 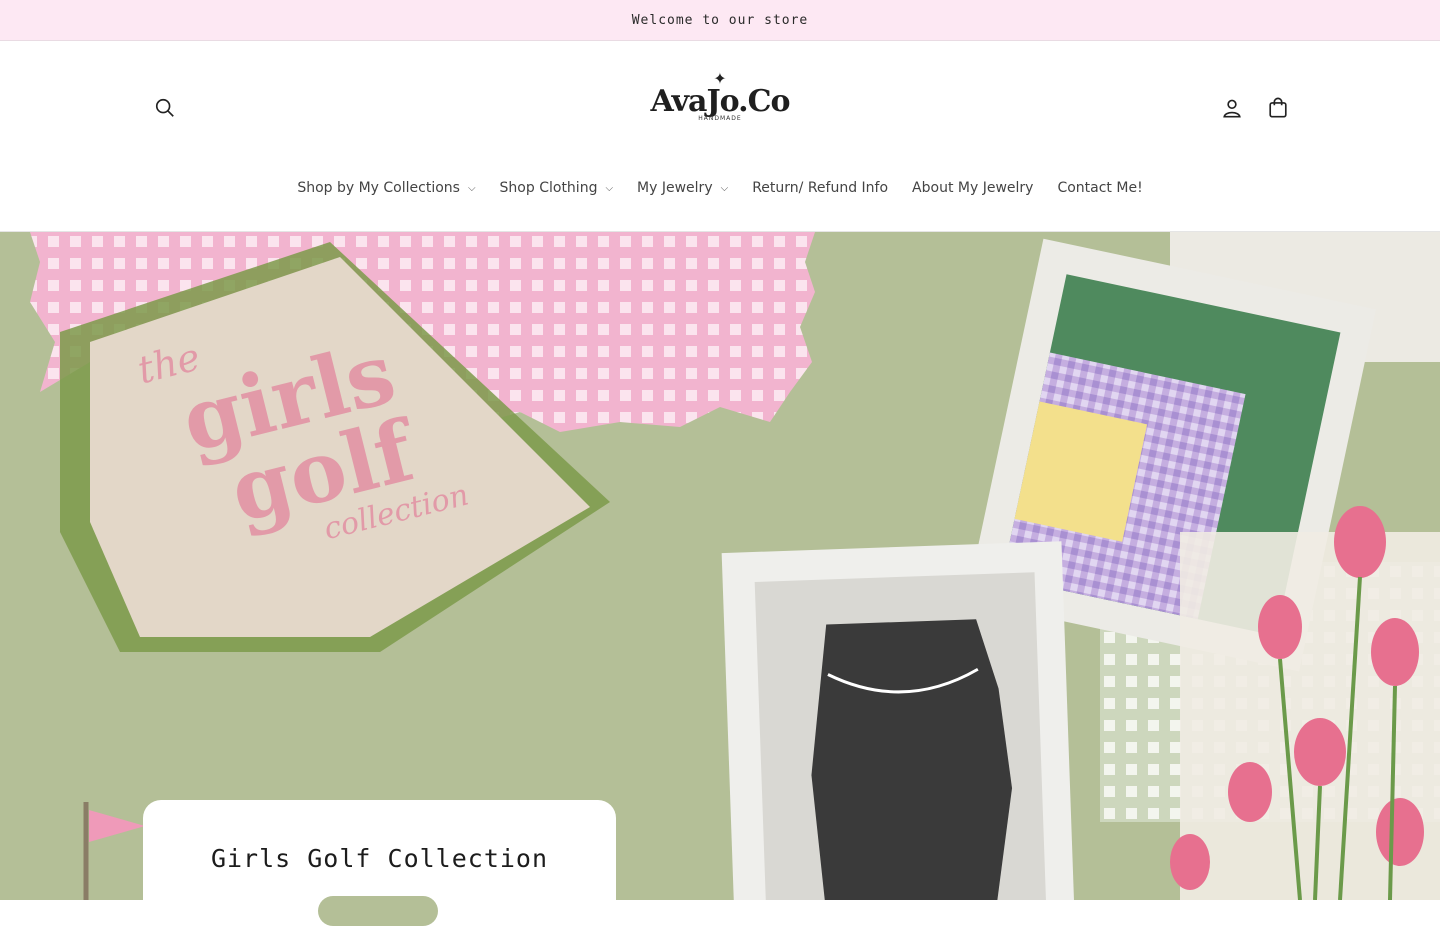 I want to click on search-icon, so click(x=164, y=107).